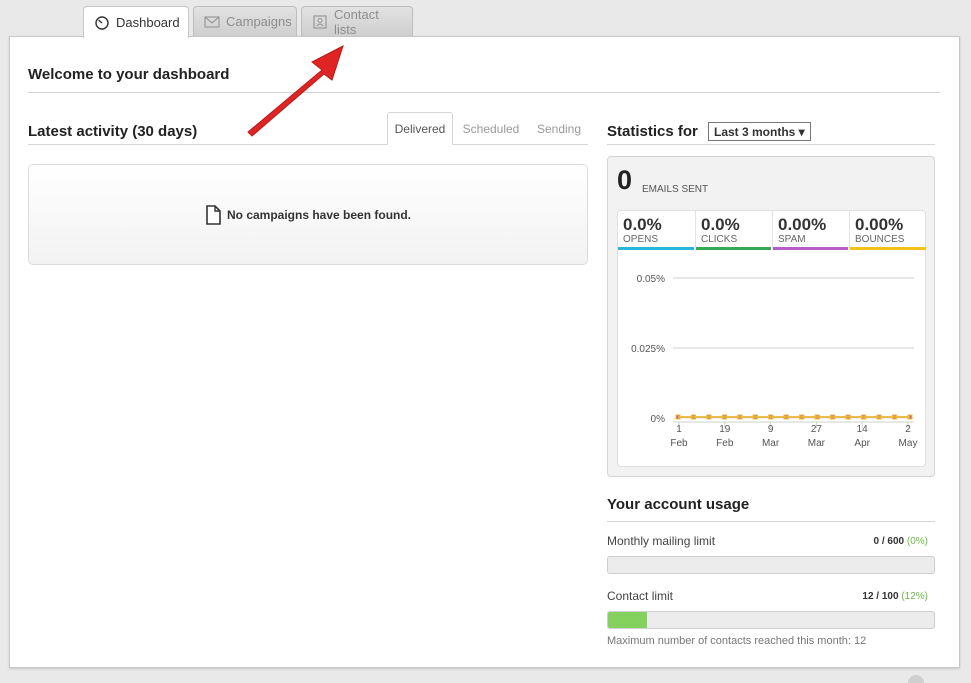 Image resolution: width=971 pixels, height=683 pixels. What do you see at coordinates (771, 521) in the screenshot?
I see `usage-divider` at bounding box center [771, 521].